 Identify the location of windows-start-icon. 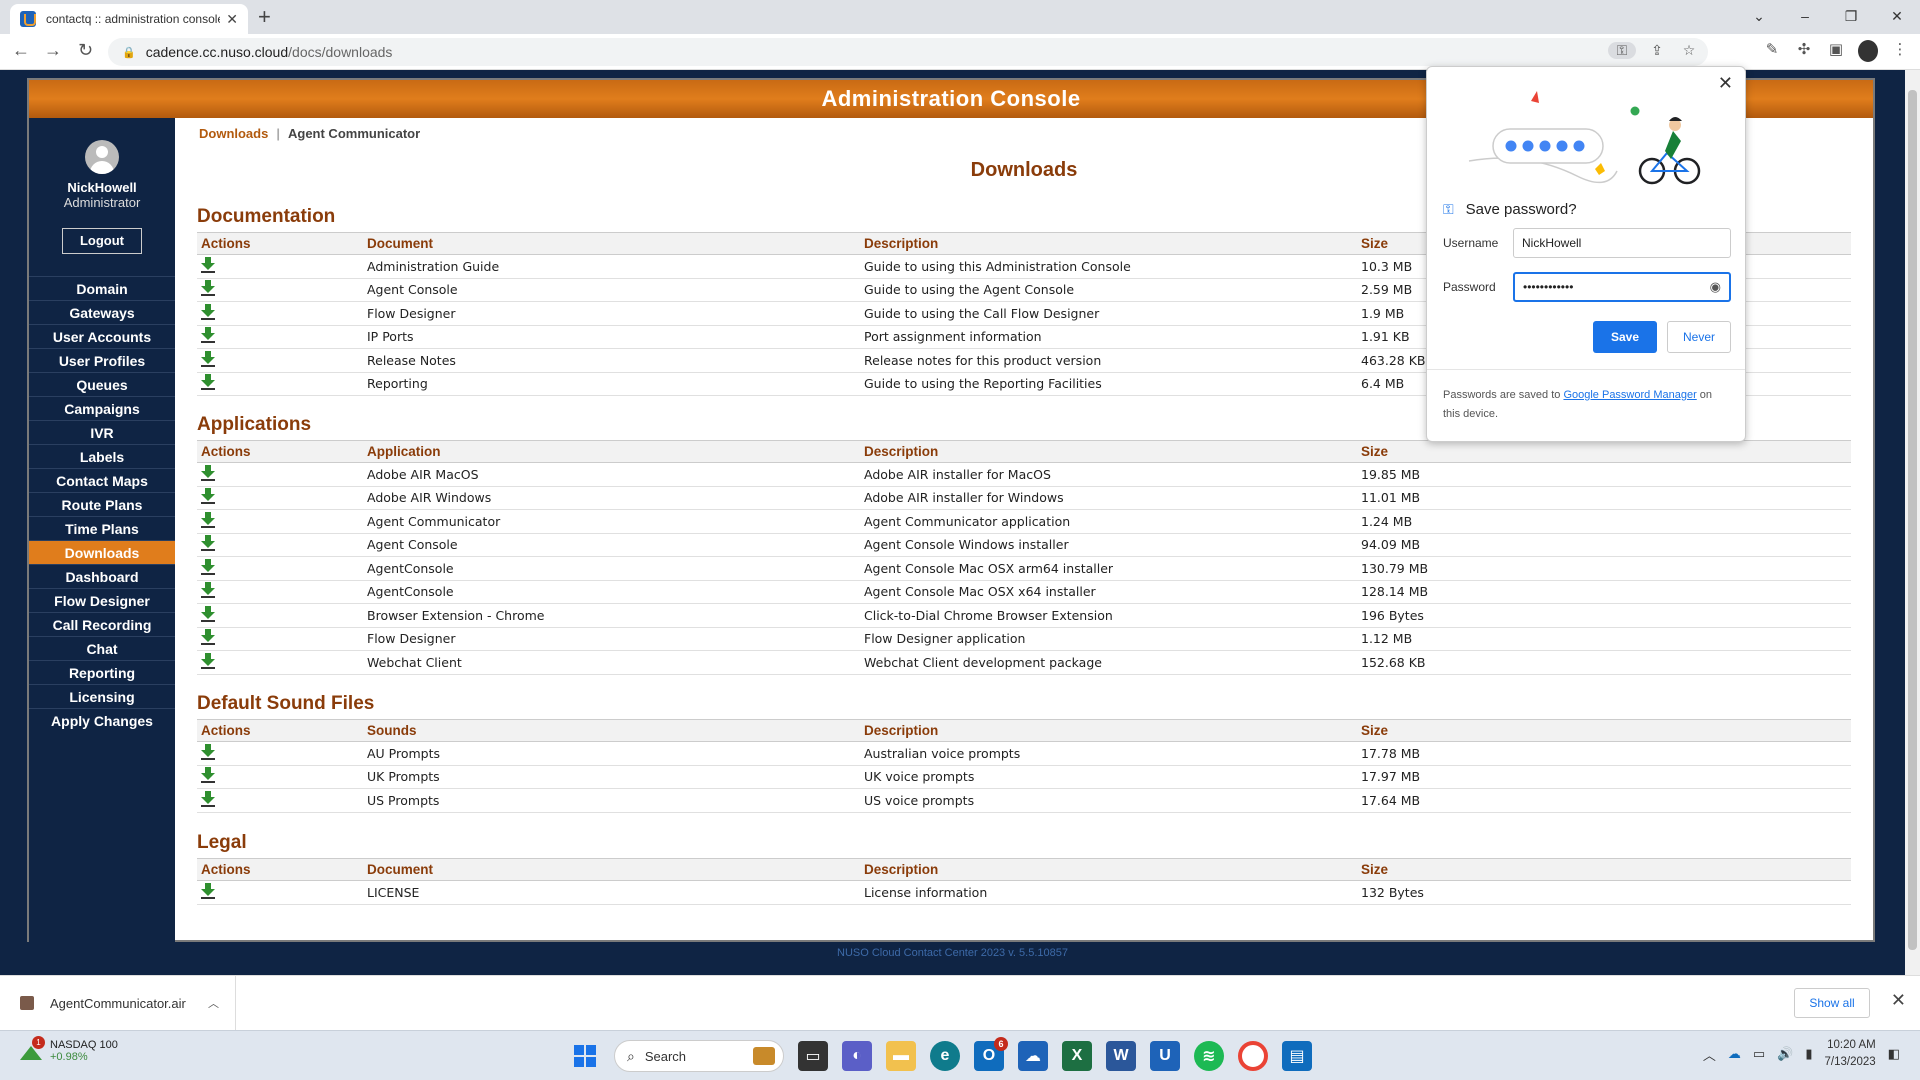
(585, 1056).